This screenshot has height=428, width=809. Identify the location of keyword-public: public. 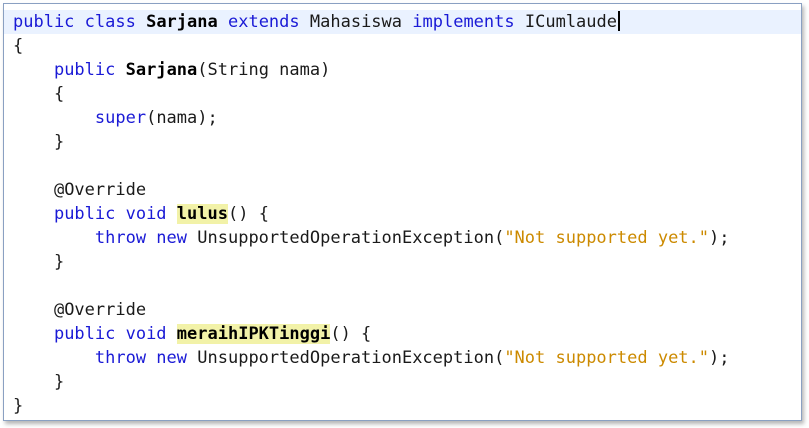
(84, 70).